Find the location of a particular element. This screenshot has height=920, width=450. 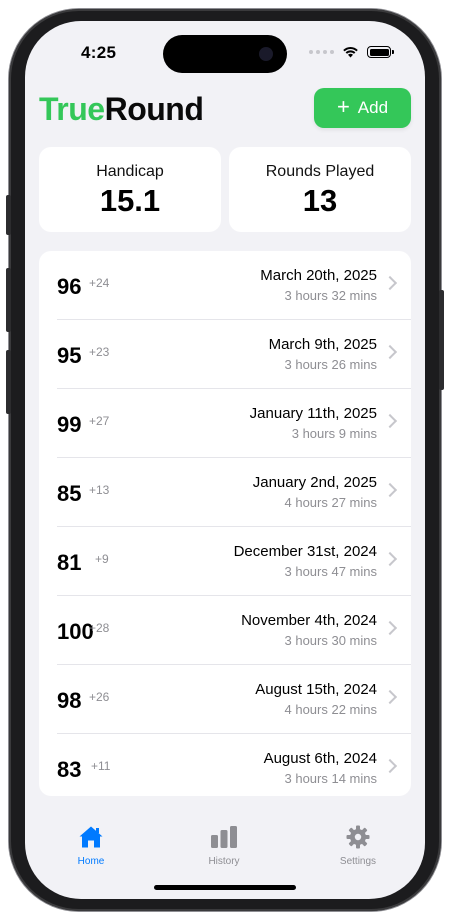

volume-up-button is located at coordinates (8, 300).